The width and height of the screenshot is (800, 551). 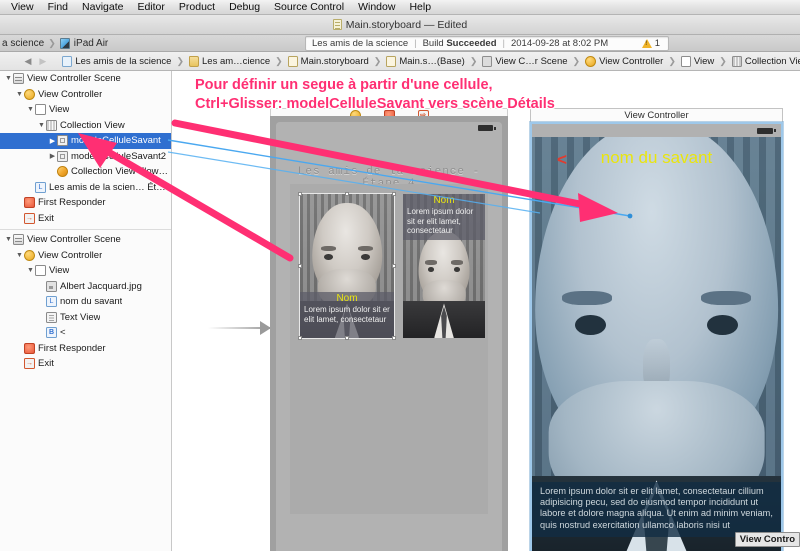 What do you see at coordinates (376, 7) in the screenshot?
I see `menu-item-window: Window` at bounding box center [376, 7].